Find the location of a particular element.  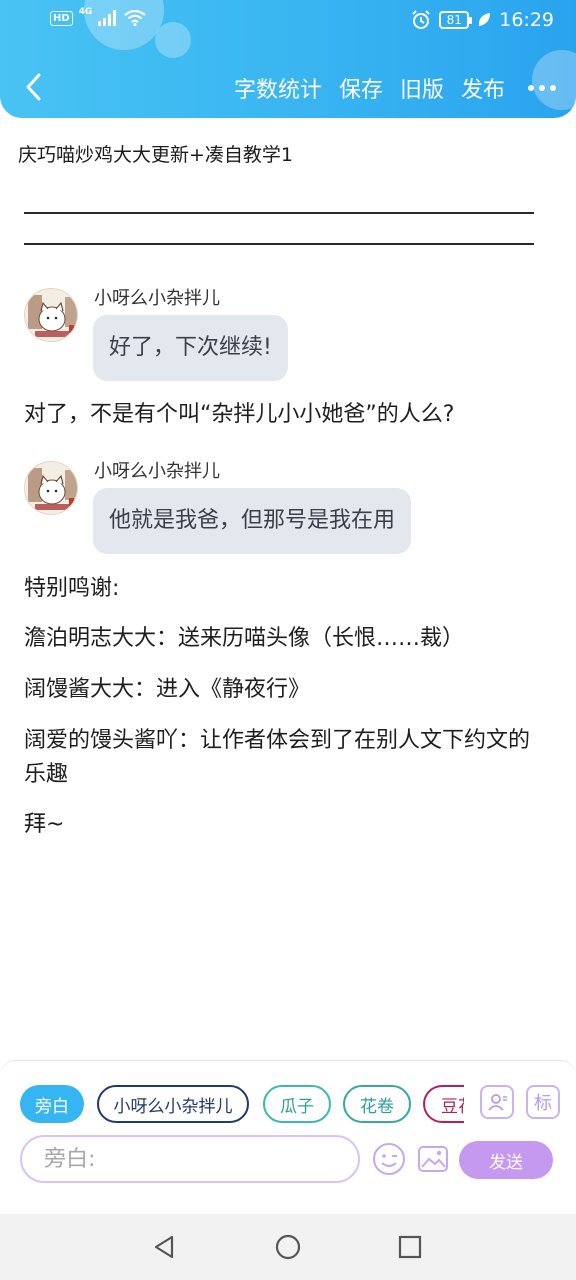

role-chip-character-2: 瓜子 is located at coordinates (297, 1104).